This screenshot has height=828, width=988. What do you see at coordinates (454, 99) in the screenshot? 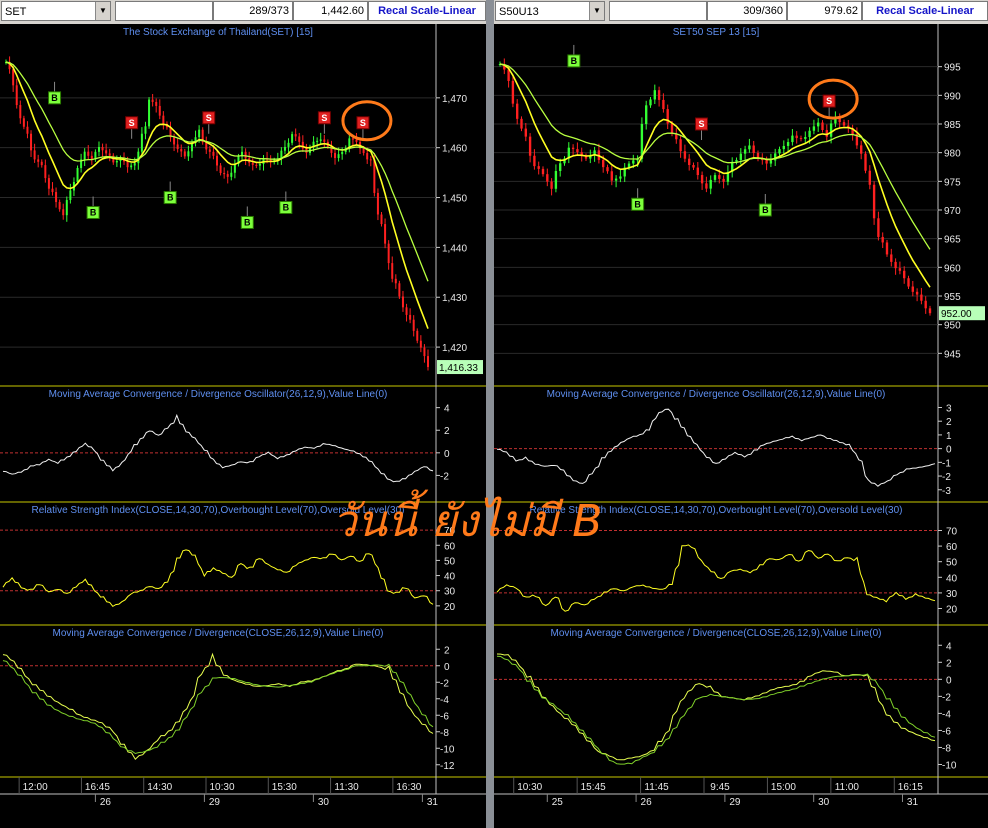
I see `y-tick-label: 1,470` at bounding box center [454, 99].